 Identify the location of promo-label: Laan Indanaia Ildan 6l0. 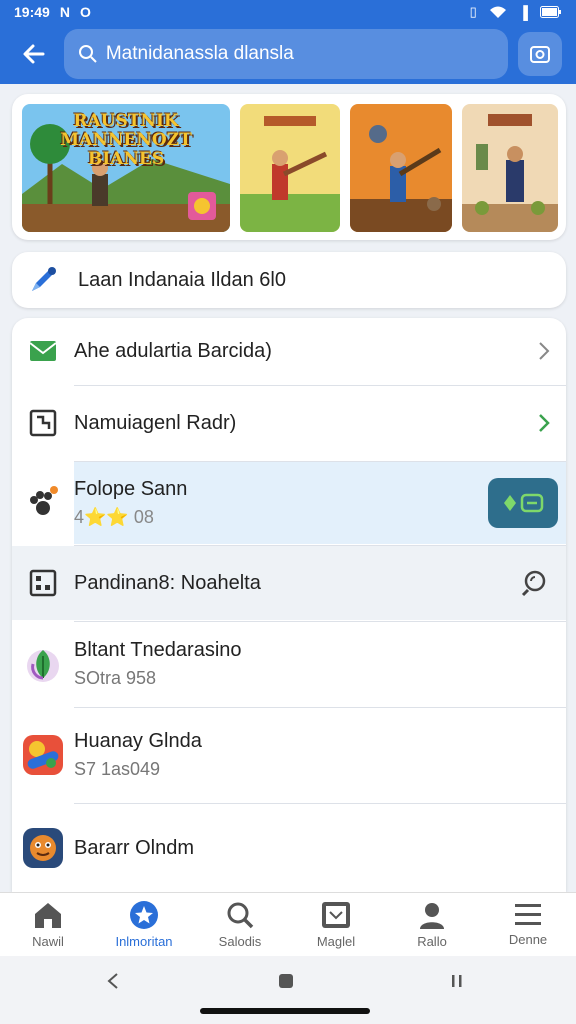
(182, 279).